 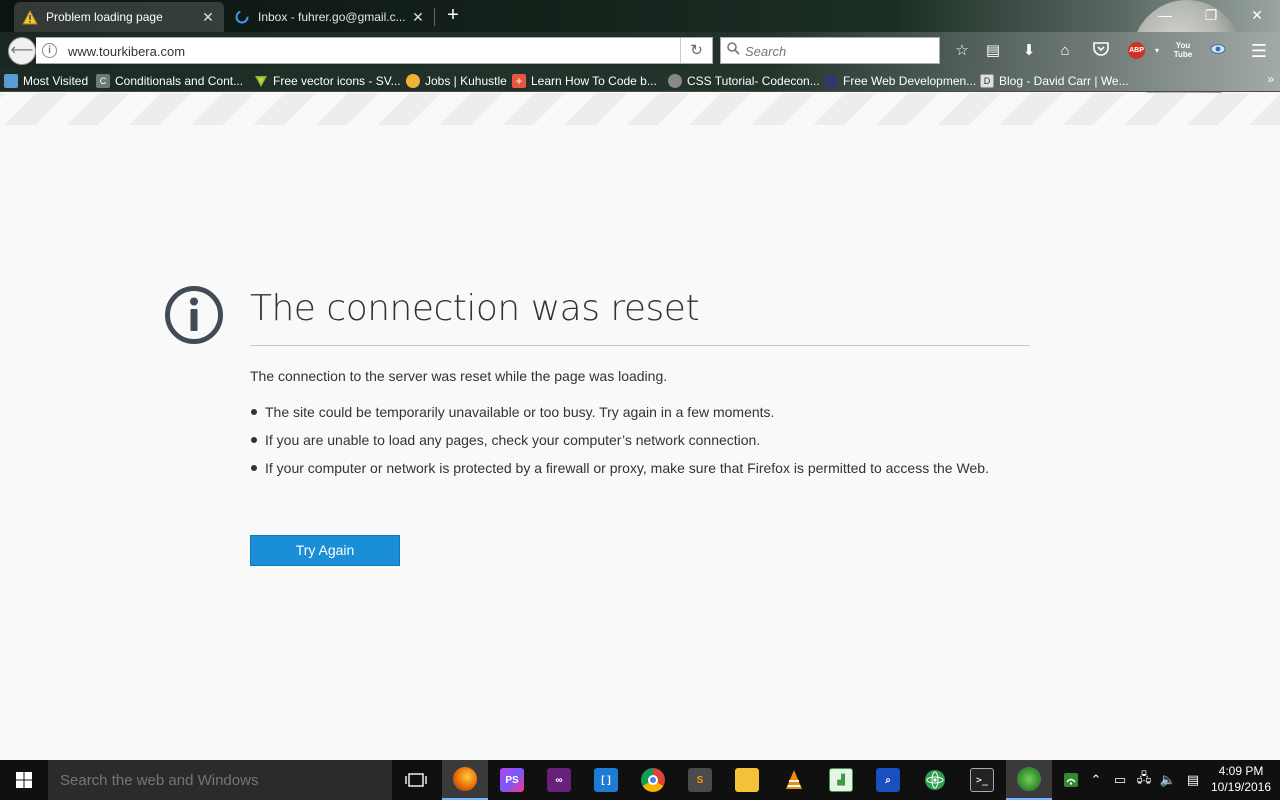 What do you see at coordinates (325, 550) in the screenshot?
I see `try-again-button: Try Again` at bounding box center [325, 550].